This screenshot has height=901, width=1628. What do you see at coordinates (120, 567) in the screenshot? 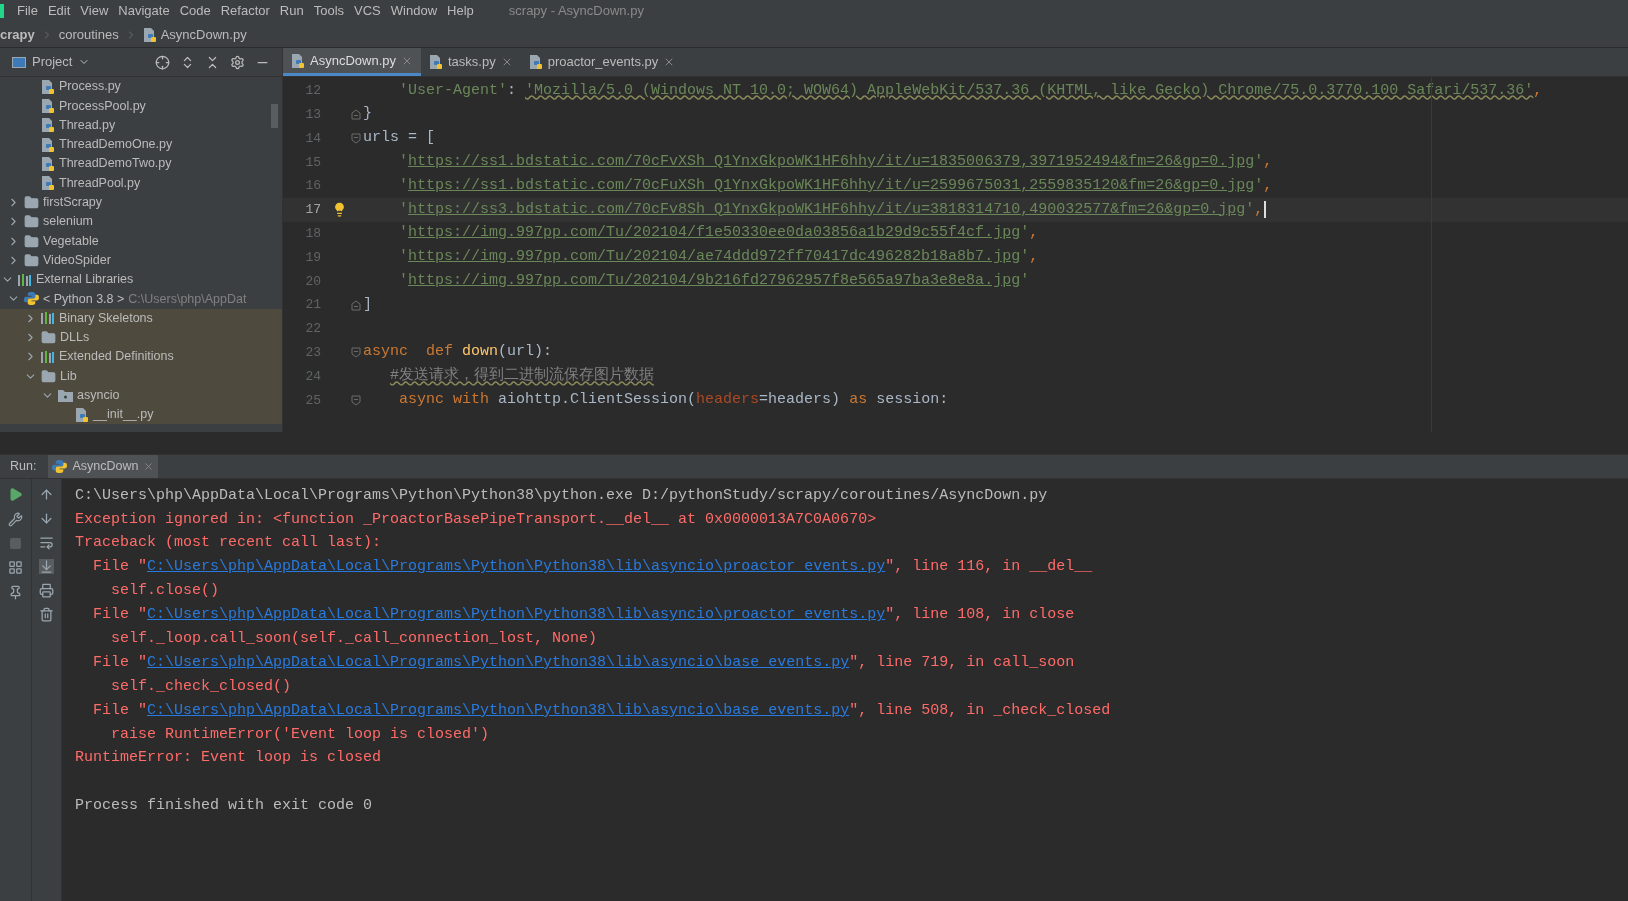
I see `console-text: File "` at bounding box center [120, 567].